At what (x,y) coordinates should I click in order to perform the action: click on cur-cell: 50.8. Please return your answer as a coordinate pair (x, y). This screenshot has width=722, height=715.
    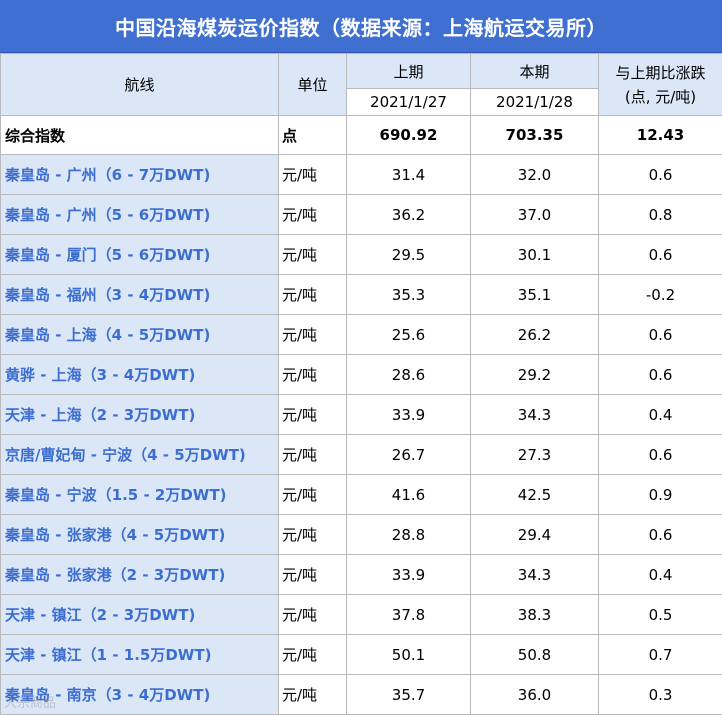
    Looking at the image, I should click on (535, 655).